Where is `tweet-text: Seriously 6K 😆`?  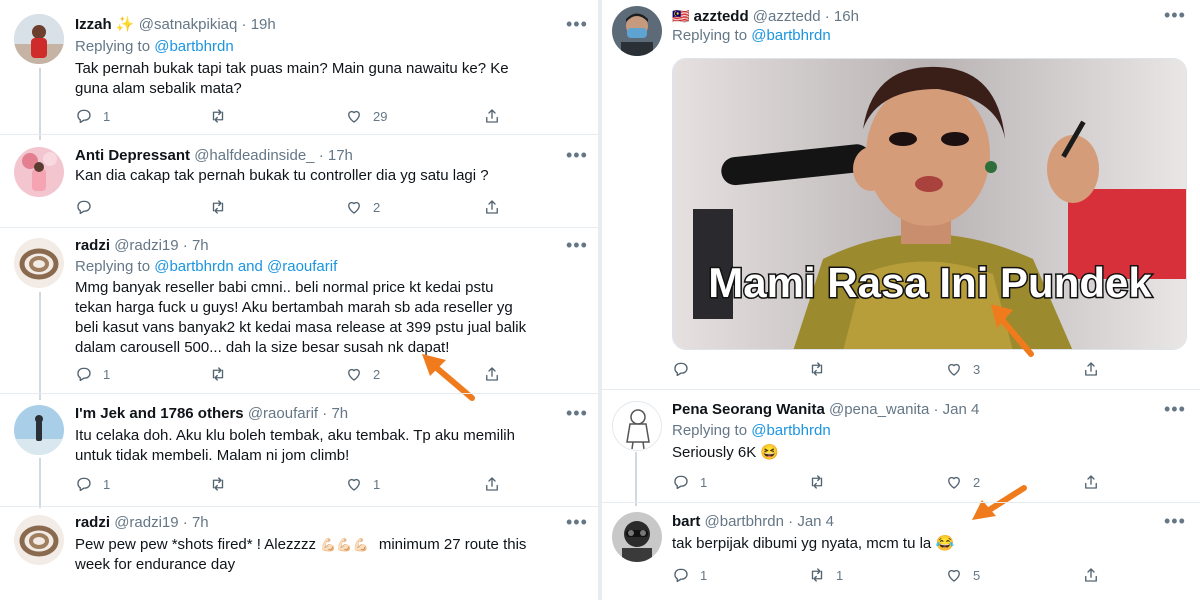
tweet-text: Seriously 6K 😆 is located at coordinates (726, 452).